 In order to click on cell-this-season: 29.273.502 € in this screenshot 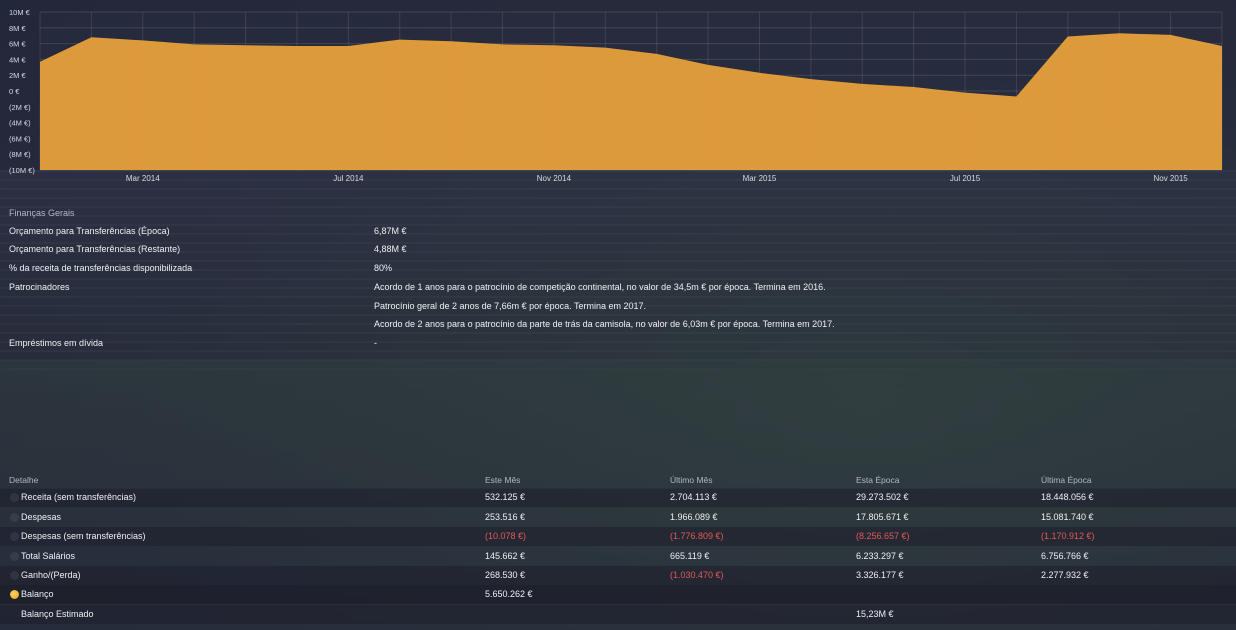, I will do `click(882, 497)`.